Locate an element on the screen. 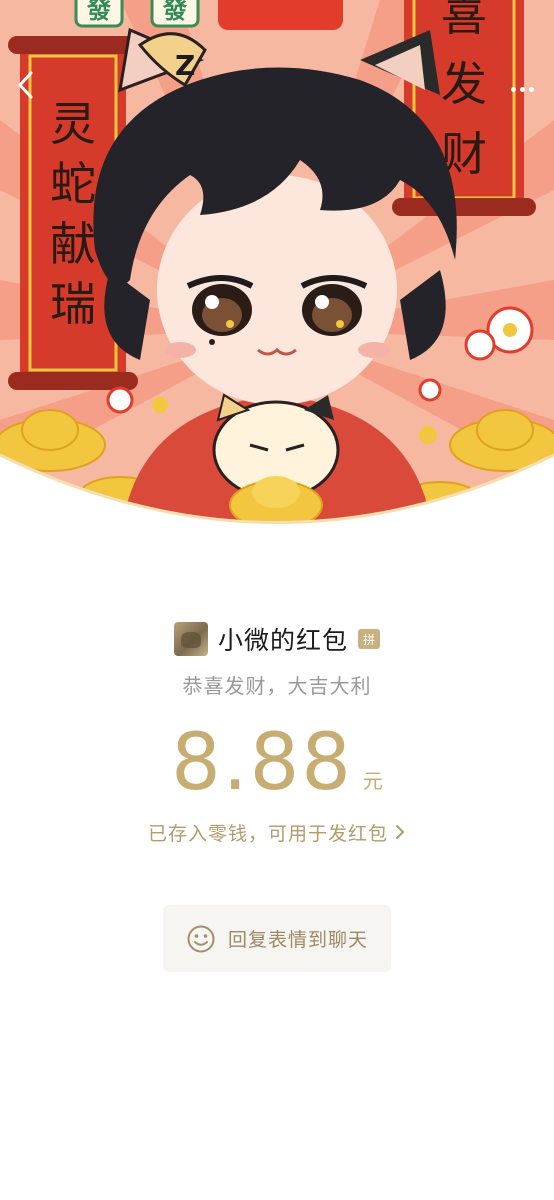 This screenshot has width=554, height=1200. amount-row: 8.88 元 is located at coordinates (277, 763).